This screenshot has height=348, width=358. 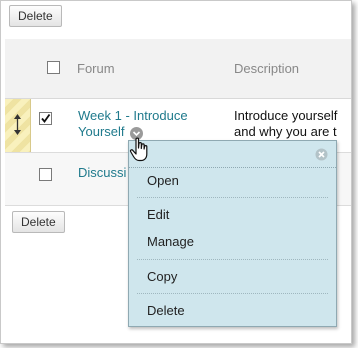 I want to click on description-column-header: Description, so click(x=267, y=68).